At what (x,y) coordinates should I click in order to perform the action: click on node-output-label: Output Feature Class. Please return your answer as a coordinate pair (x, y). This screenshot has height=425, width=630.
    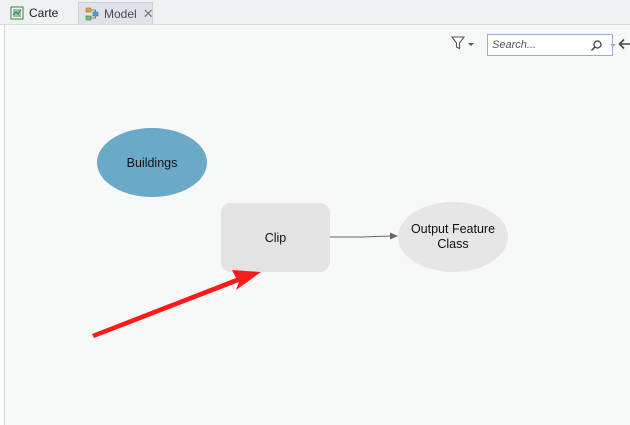
    Looking at the image, I should click on (453, 236).